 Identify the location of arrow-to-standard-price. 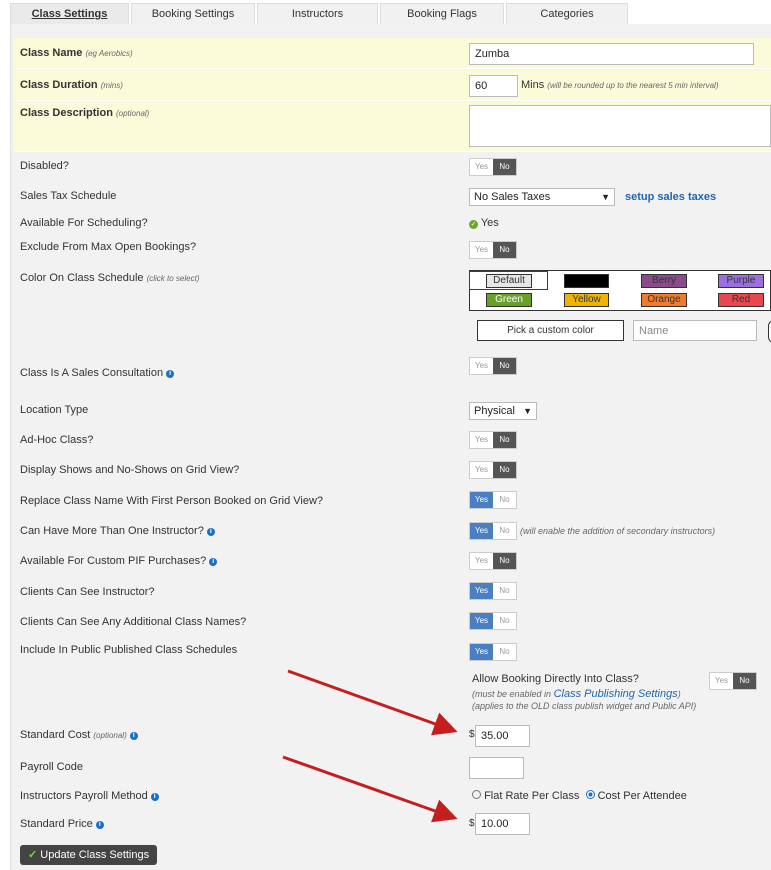
(370, 789).